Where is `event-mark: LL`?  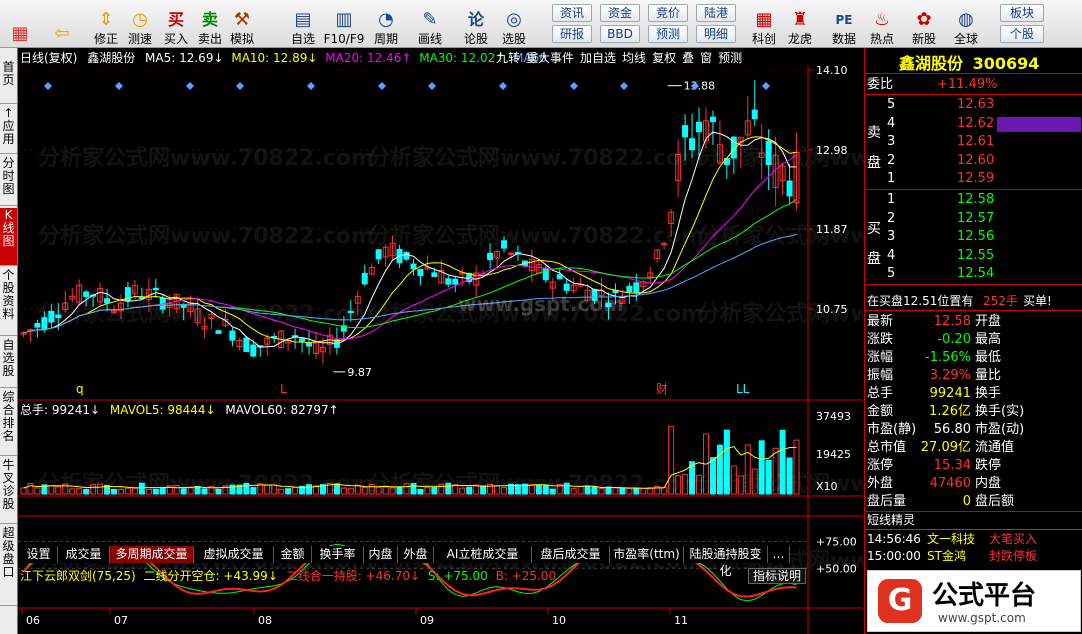 event-mark: LL is located at coordinates (743, 389).